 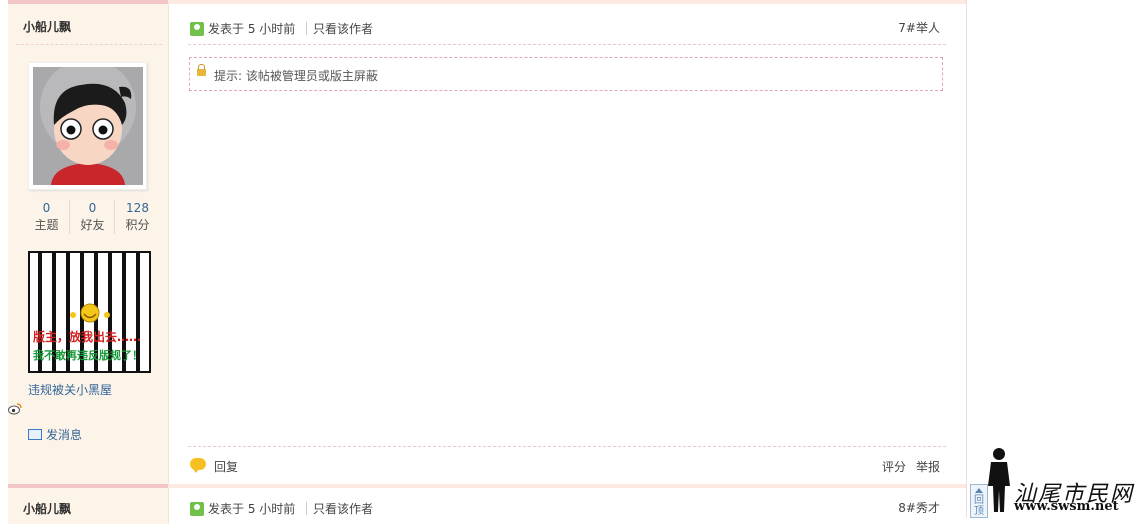 I want to click on silhouette-icon, so click(x=999, y=480).